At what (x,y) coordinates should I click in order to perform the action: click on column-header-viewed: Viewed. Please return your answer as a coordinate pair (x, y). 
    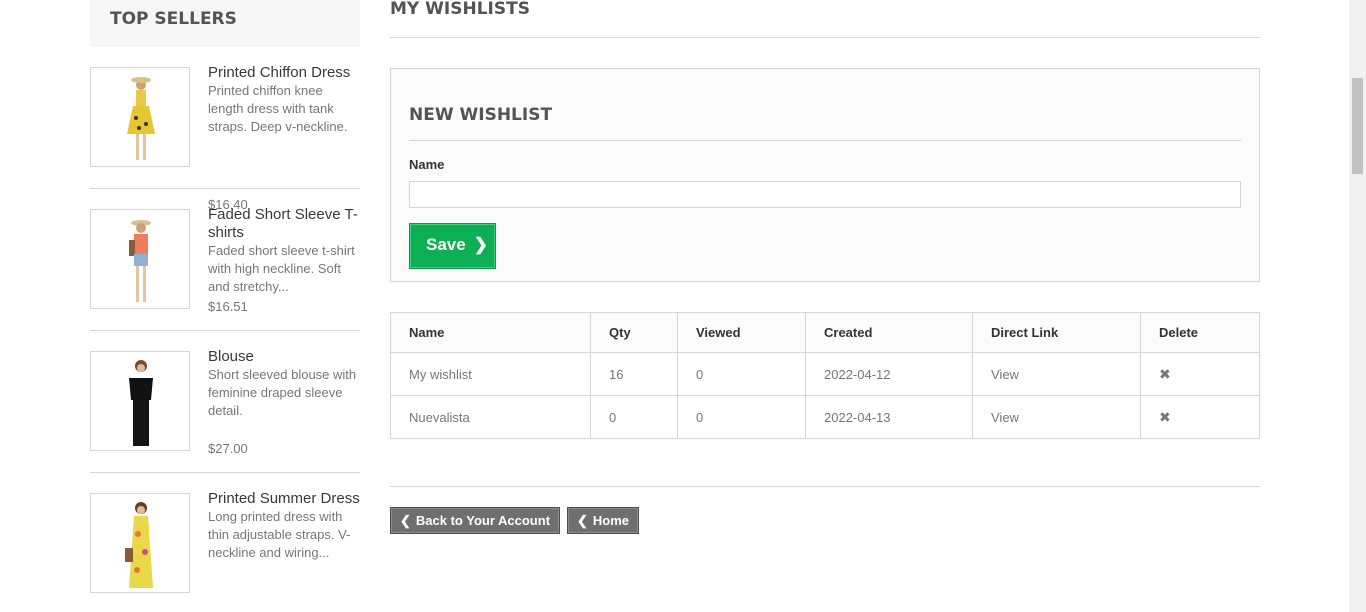
    Looking at the image, I should click on (741, 332).